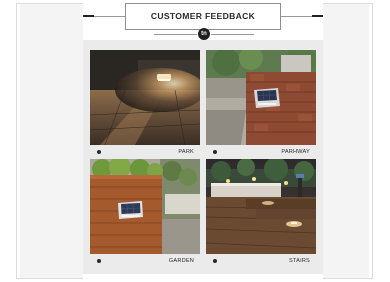  I want to click on gallery-caption: PARK, so click(186, 152).